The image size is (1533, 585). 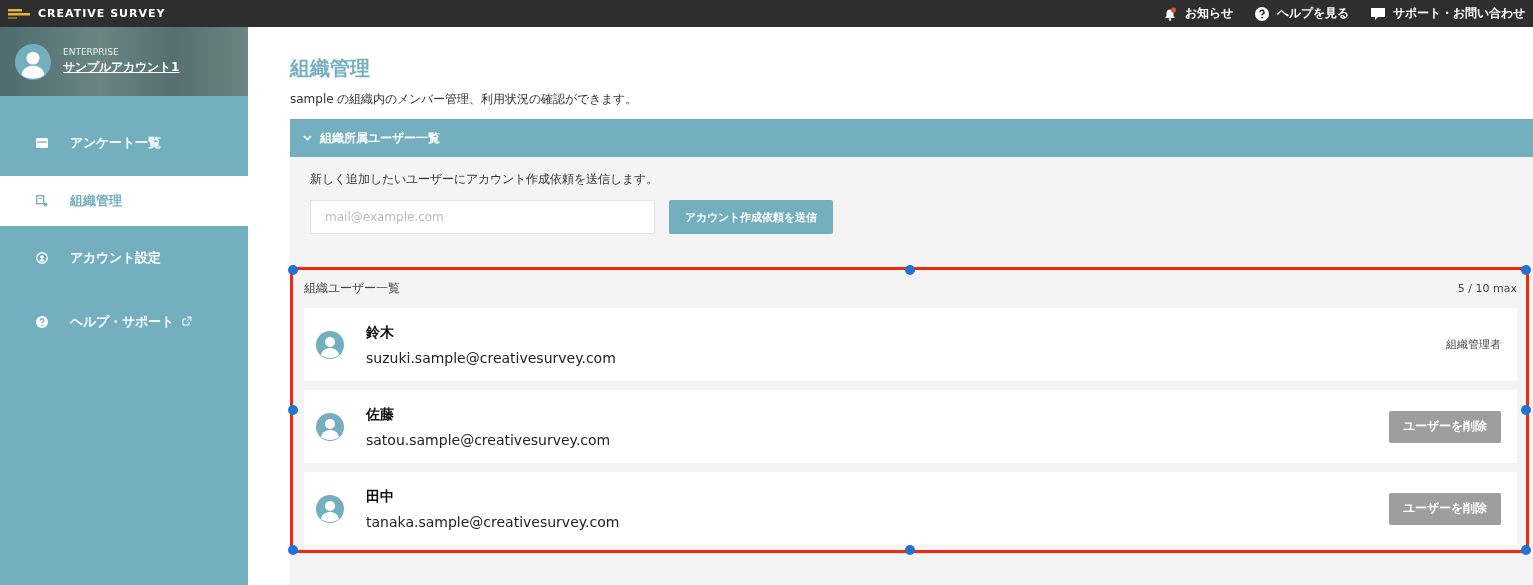 What do you see at coordinates (484, 179) in the screenshot?
I see `invite-text: 新しく追加したいユーザーにアカウント作成依頼を送信します。` at bounding box center [484, 179].